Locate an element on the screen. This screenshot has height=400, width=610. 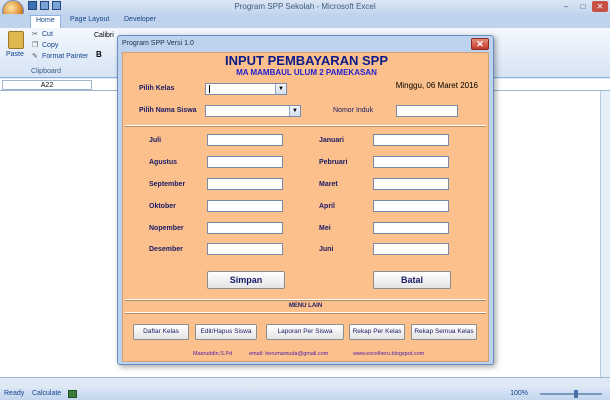
macro-record-icon is located at coordinates (72, 394).